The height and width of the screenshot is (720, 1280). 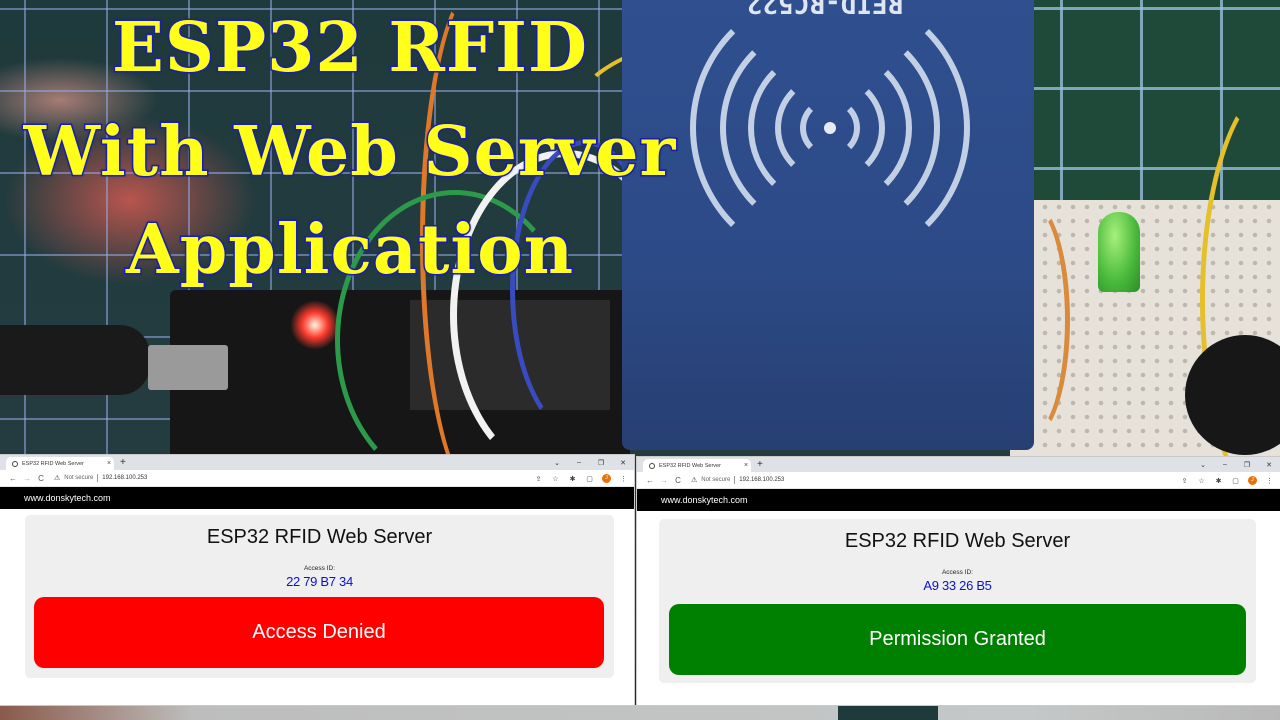 I want to click on rfid-antenna-ring, so click(x=830, y=134).